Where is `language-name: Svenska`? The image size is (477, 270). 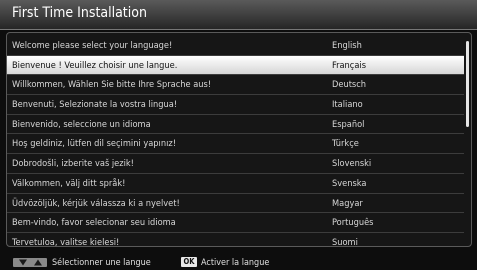
language-name: Svenska is located at coordinates (349, 183).